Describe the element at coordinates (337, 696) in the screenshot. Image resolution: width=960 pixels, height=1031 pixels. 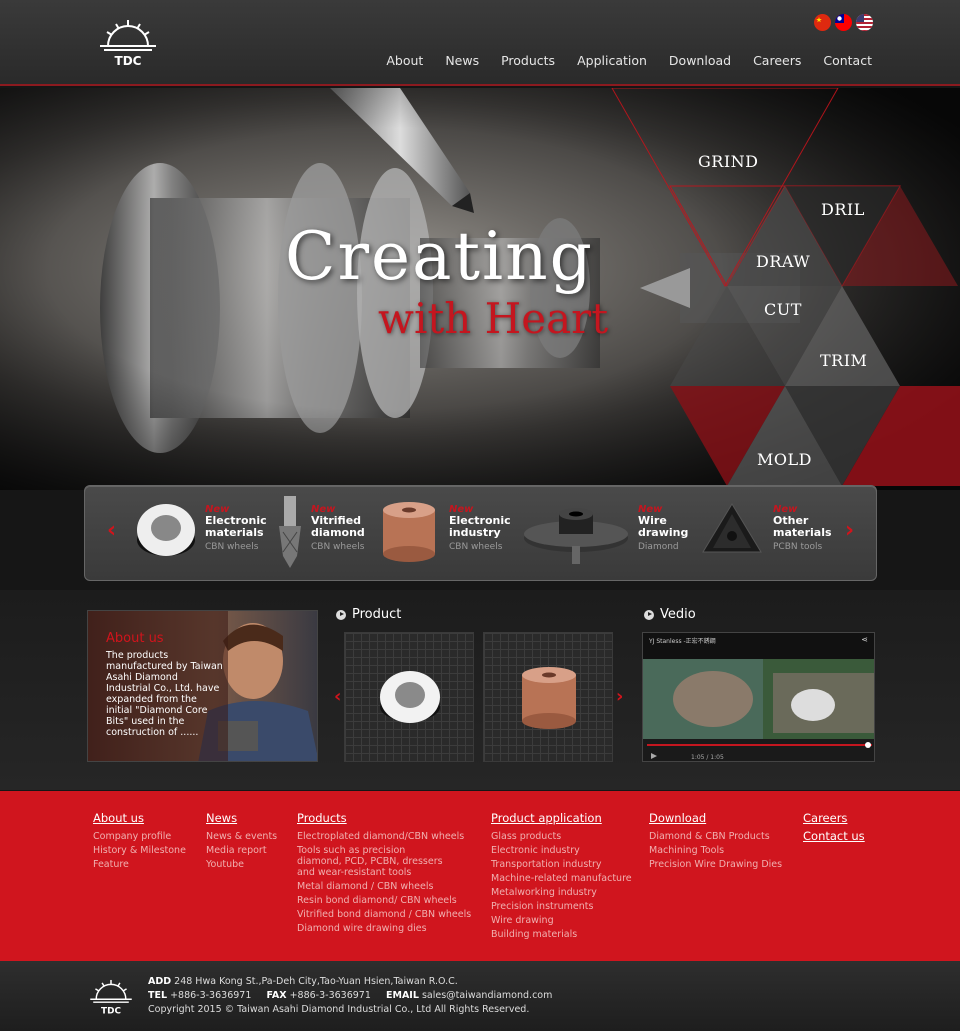
I see `product-prev-button: ‹` at that location.